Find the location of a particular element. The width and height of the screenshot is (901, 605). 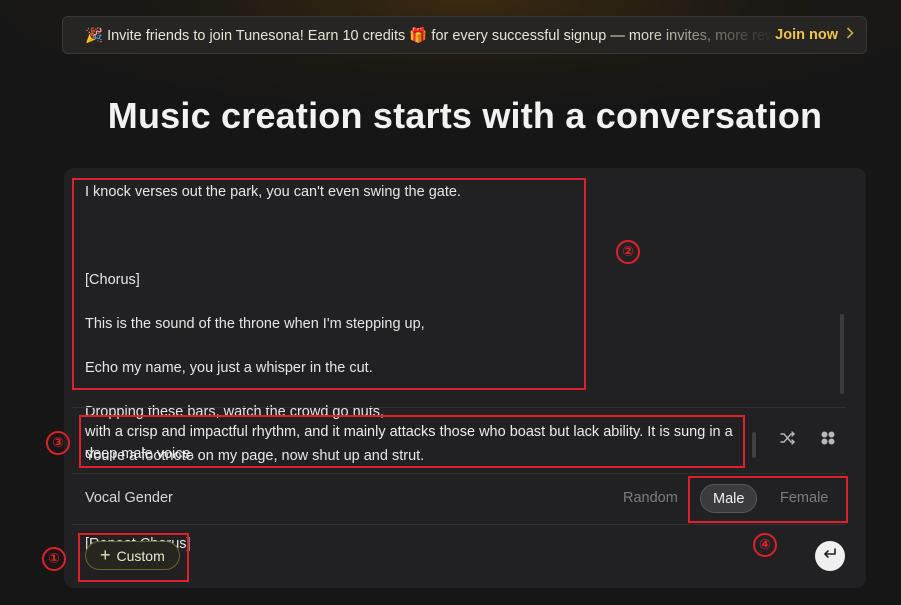

description-scrollbar is located at coordinates (754, 445).